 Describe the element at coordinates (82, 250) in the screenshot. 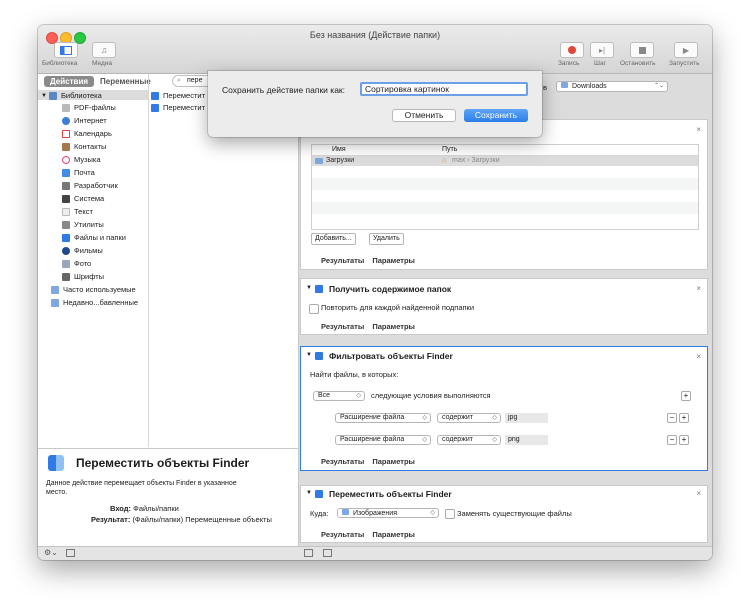

I see `sidebar-item-movies: Фильмы` at that location.